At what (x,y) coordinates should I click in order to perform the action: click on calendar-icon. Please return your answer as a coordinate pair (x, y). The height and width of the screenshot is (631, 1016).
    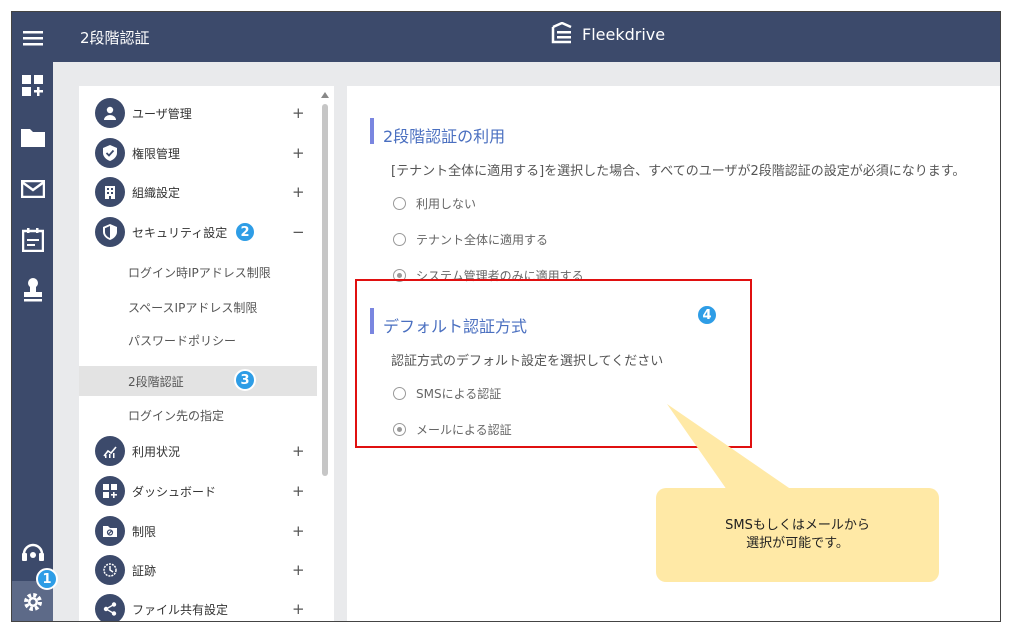
    Looking at the image, I should click on (32, 240).